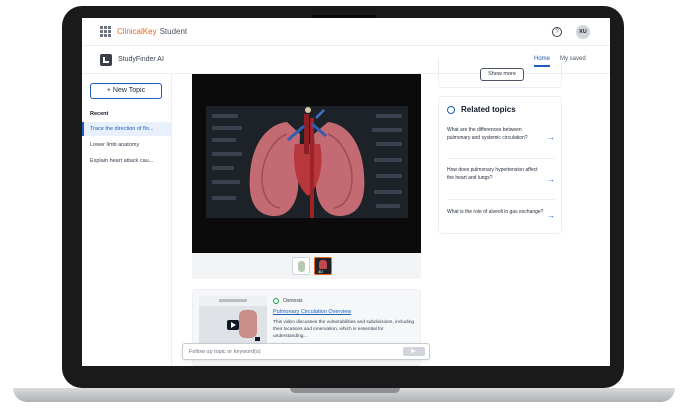 Image resolution: width=689 pixels, height=410 pixels. What do you see at coordinates (248, 324) in the screenshot?
I see `anatomy-figure-icon` at bounding box center [248, 324].